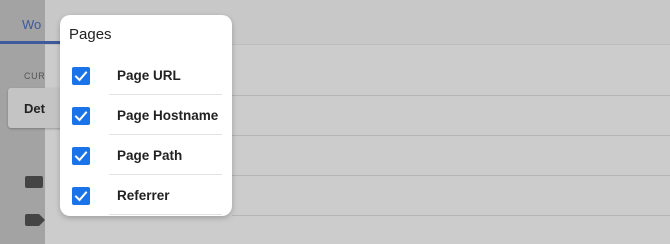  What do you see at coordinates (168, 115) in the screenshot?
I see `list-item-label: Page Hostname` at bounding box center [168, 115].